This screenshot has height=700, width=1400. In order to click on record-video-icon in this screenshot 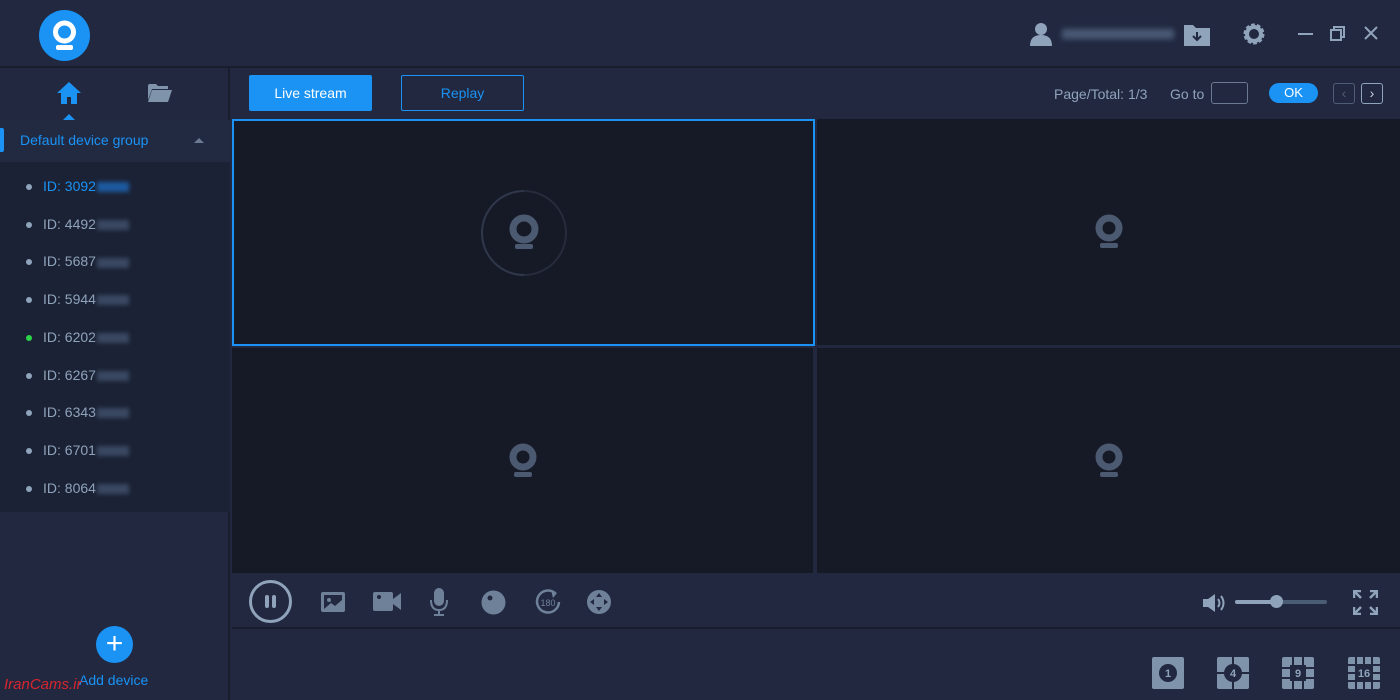, I will do `click(387, 601)`.